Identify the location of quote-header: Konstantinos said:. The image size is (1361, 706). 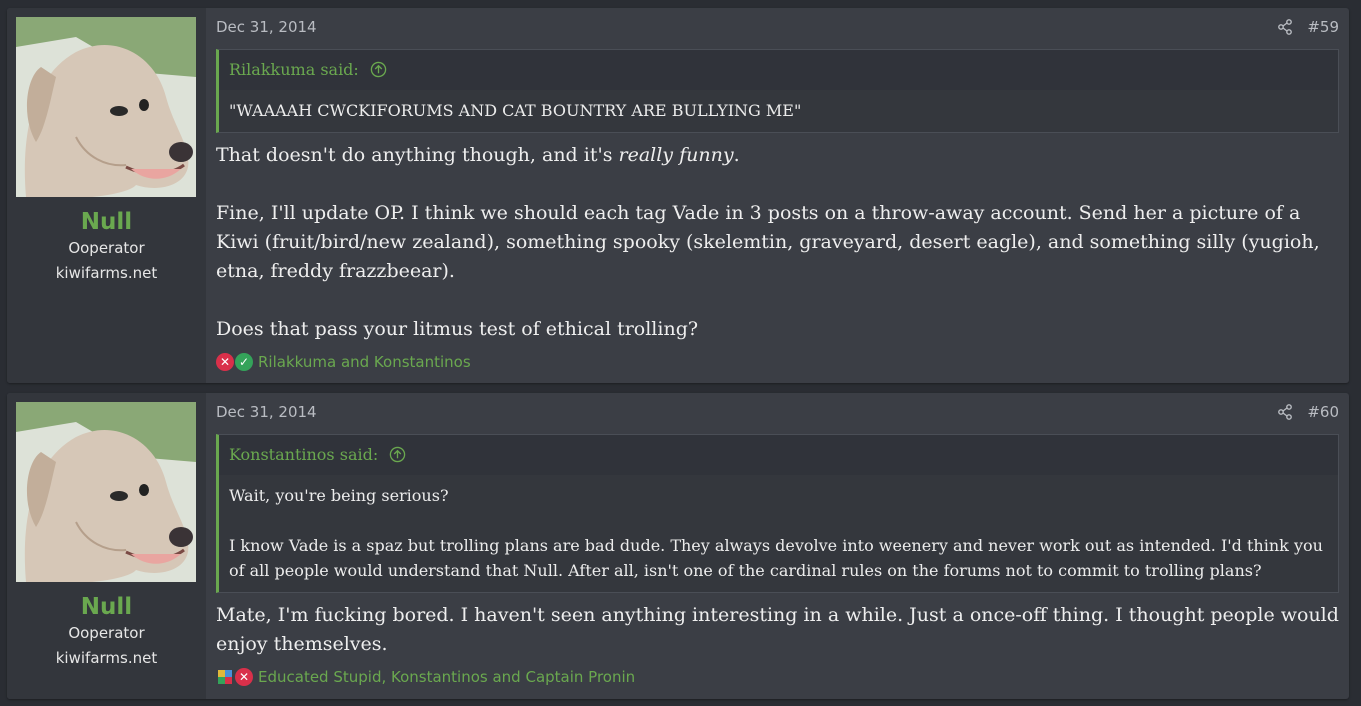
(778, 455).